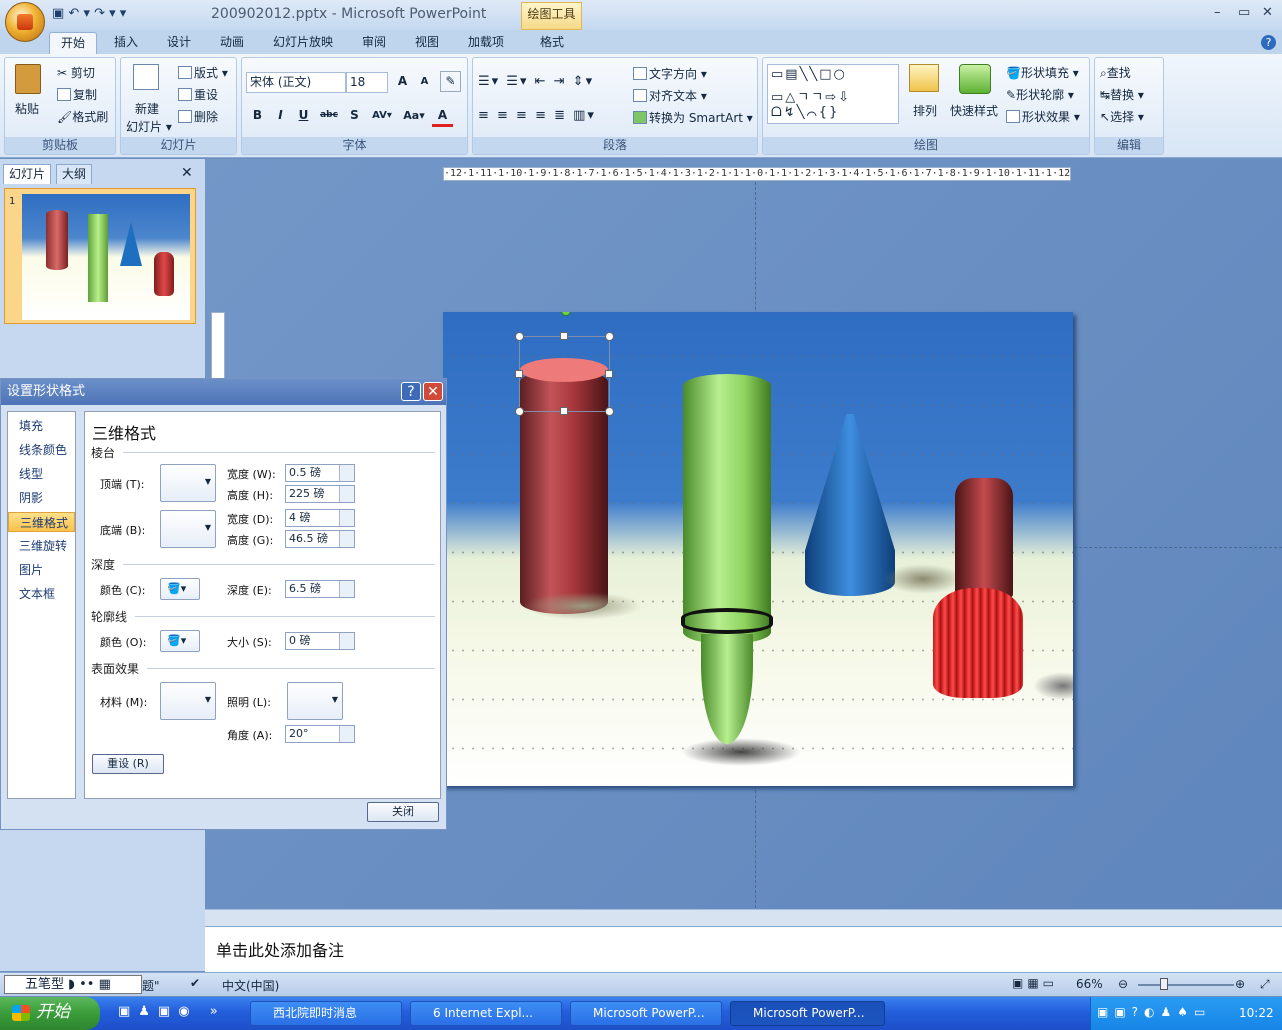  What do you see at coordinates (257, 116) in the screenshot?
I see `bold-button: B` at bounding box center [257, 116].